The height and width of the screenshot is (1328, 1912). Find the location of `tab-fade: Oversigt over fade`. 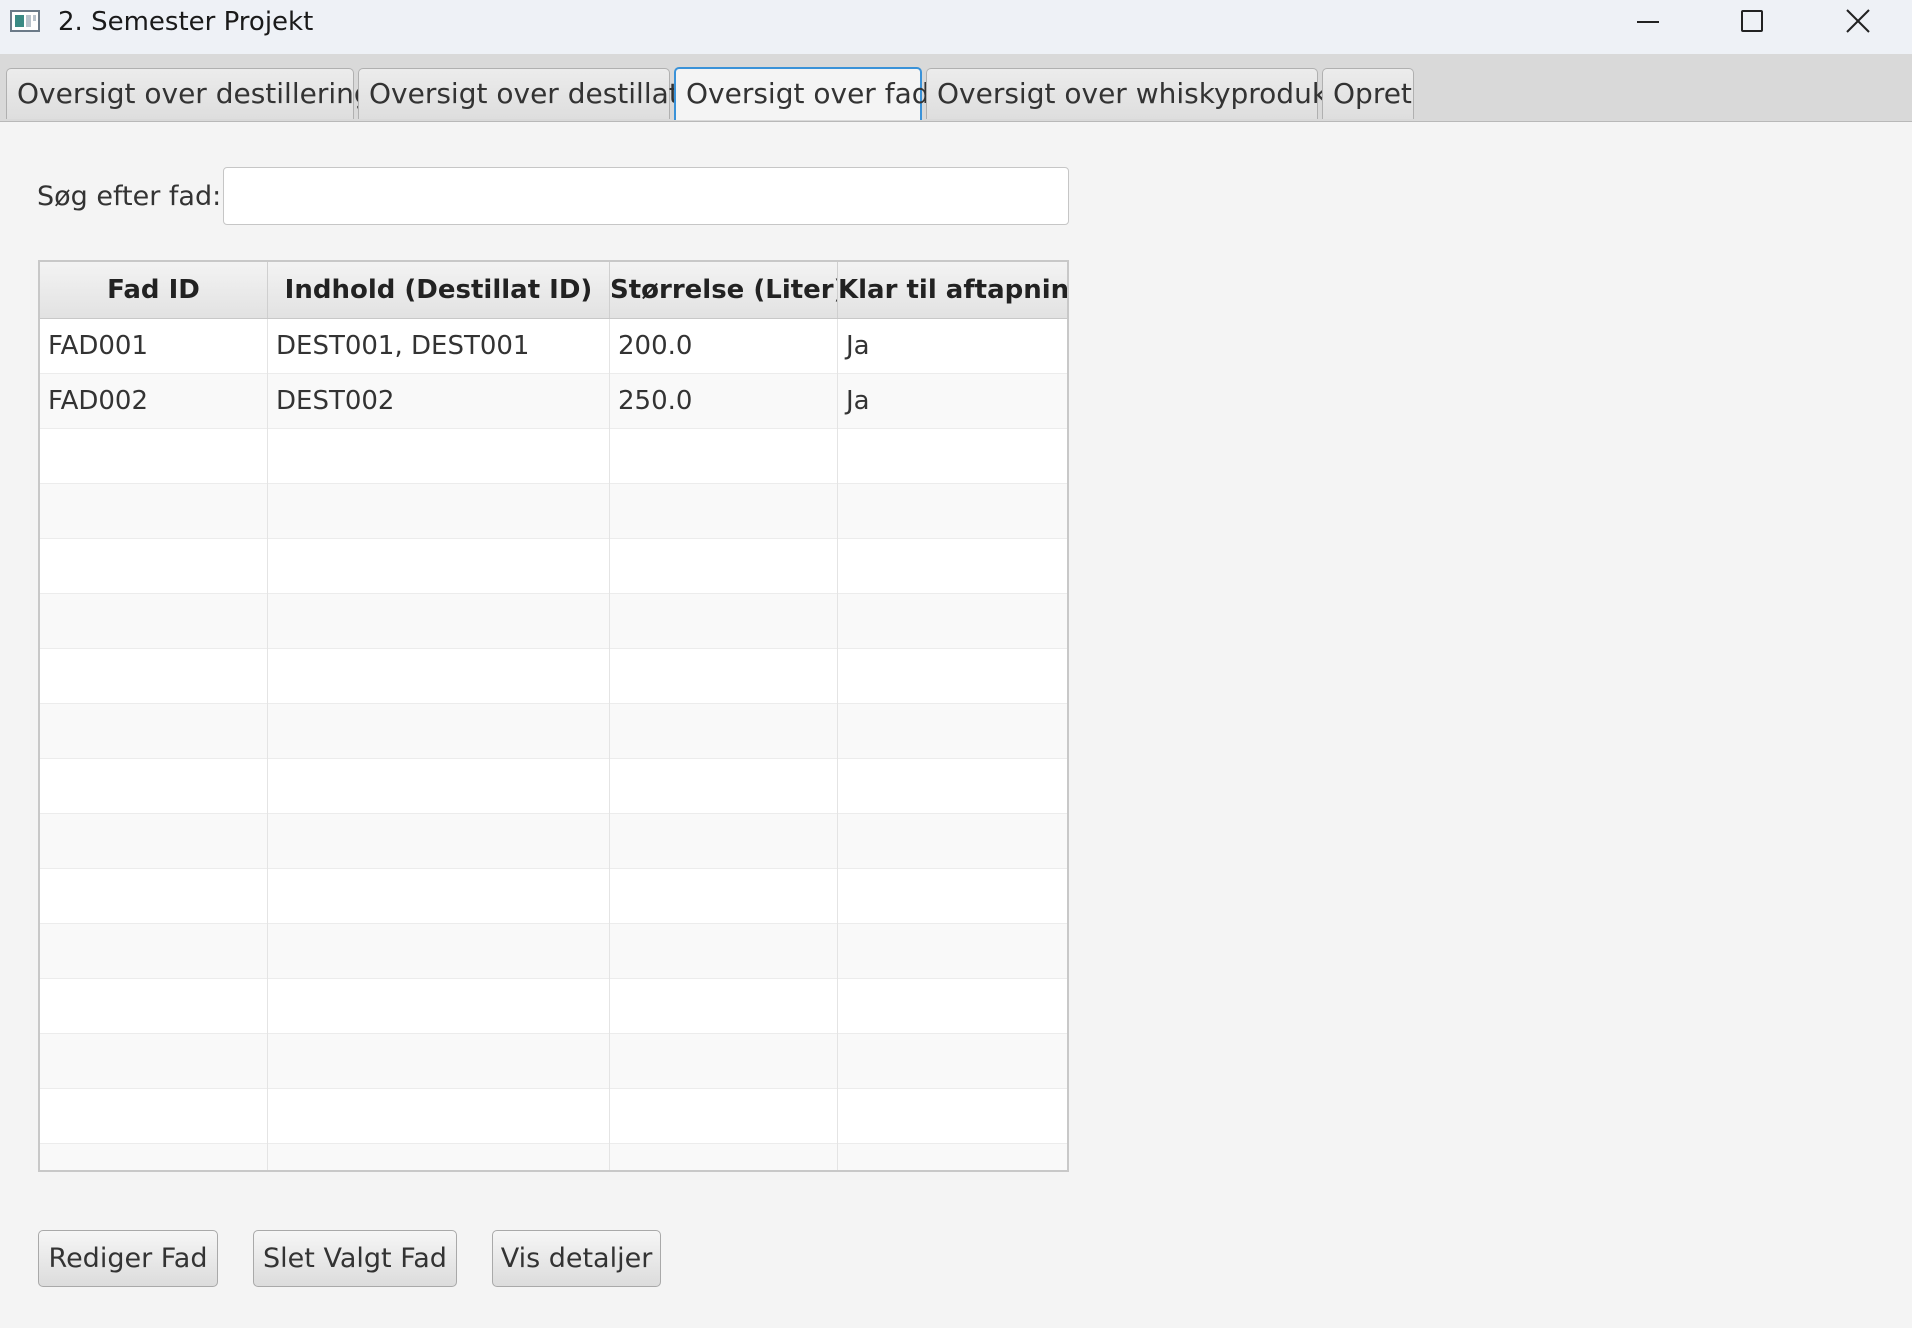

tab-fade: Oversigt over fade is located at coordinates (810, 93).